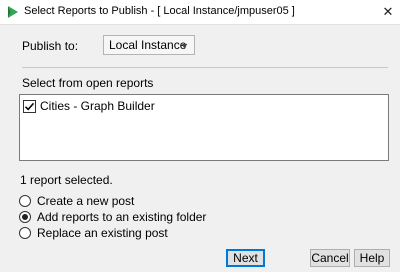 This screenshot has width=400, height=272. Describe the element at coordinates (122, 217) in the screenshot. I see `radio-label: Add reports to an existing folder` at that location.